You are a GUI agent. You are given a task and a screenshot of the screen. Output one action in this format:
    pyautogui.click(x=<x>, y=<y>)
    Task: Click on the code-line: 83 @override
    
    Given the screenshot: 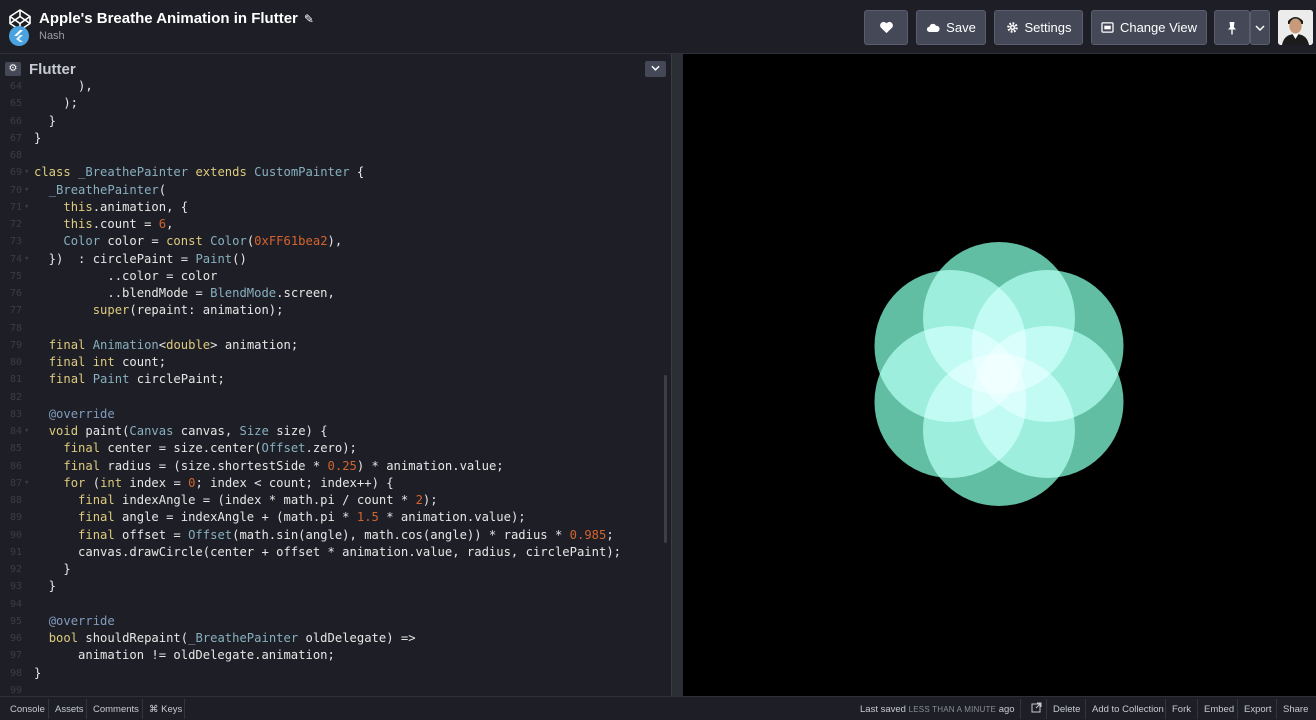 What is the action you would take?
    pyautogui.click(x=331, y=414)
    